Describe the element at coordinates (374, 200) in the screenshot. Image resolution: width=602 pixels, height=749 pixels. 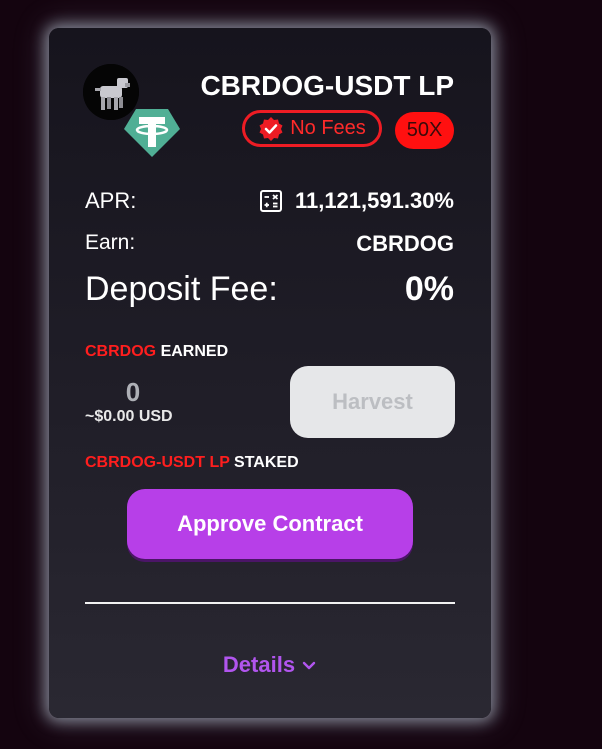
I see `apr-value: 11,121,591.30%` at that location.